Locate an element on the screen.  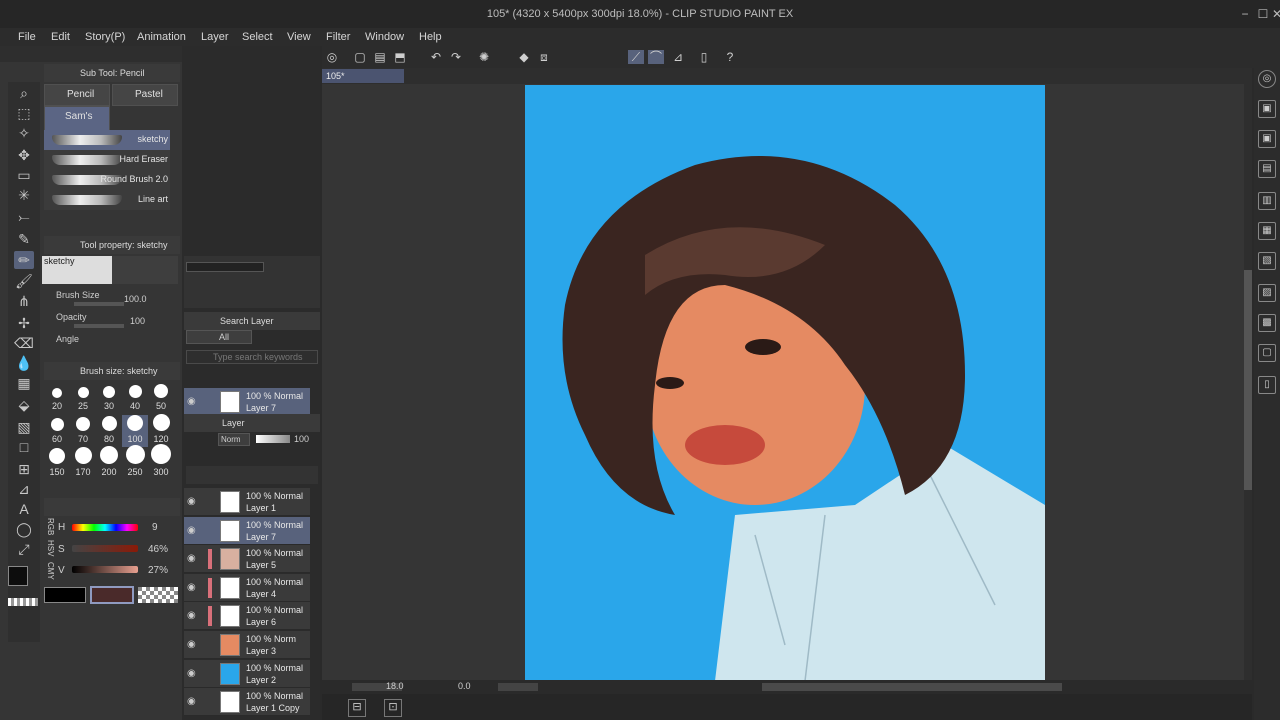
material-icon: ▣ is located at coordinates (1267, 109).